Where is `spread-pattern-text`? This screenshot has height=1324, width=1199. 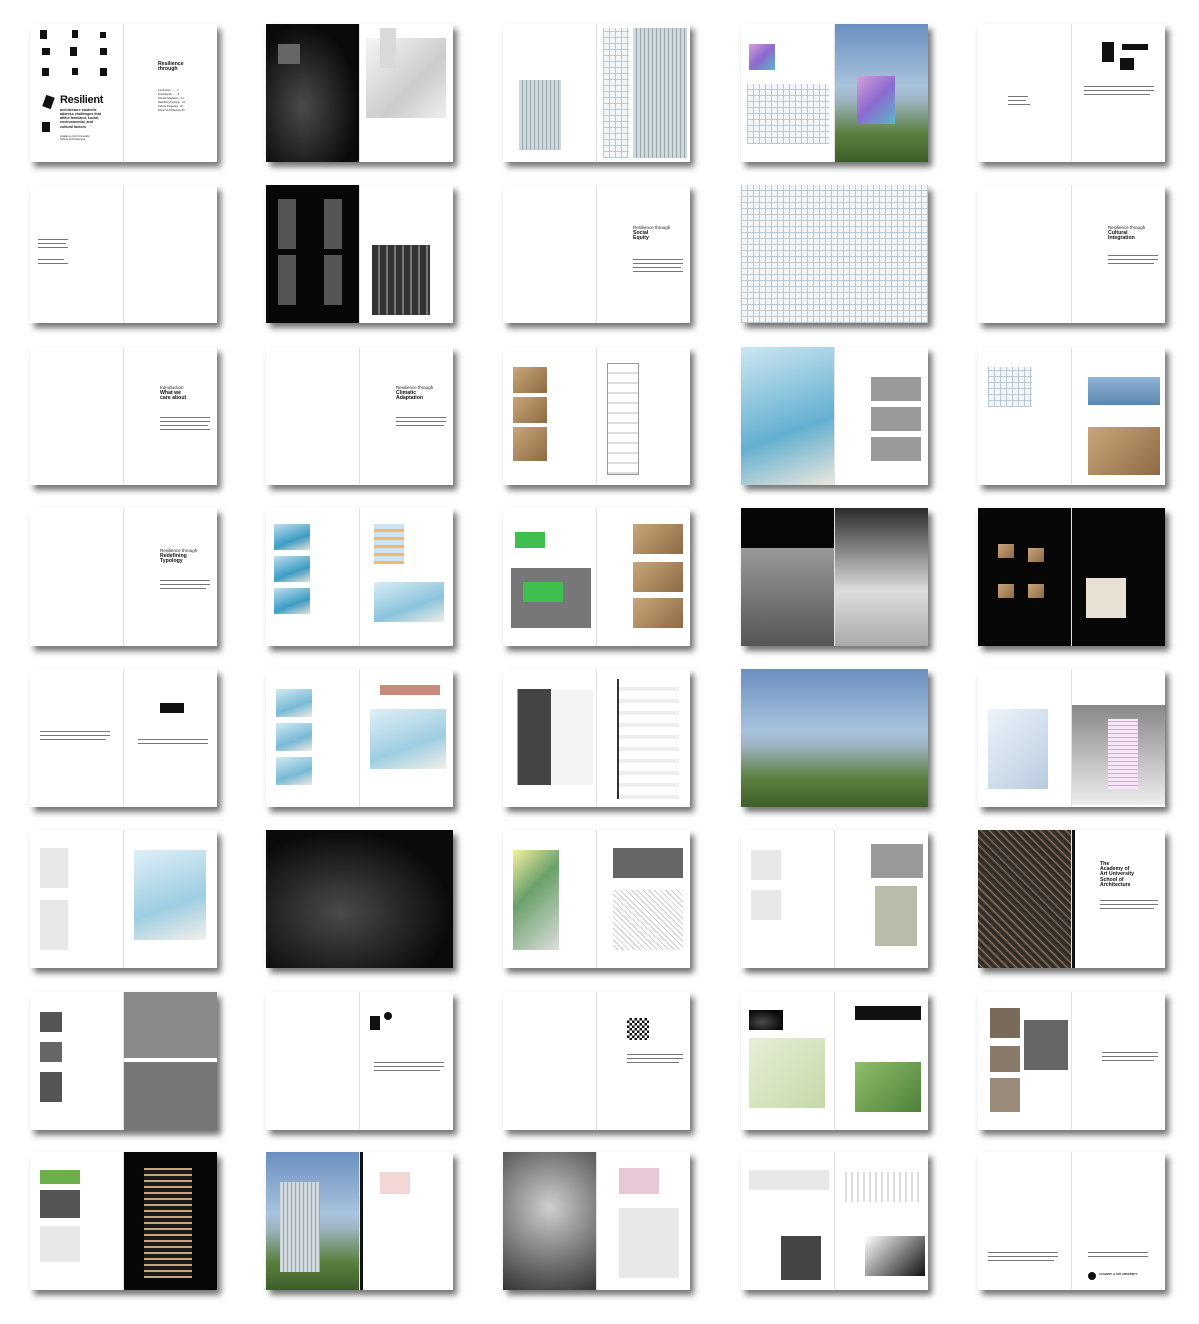 spread-pattern-text is located at coordinates (596, 1061).